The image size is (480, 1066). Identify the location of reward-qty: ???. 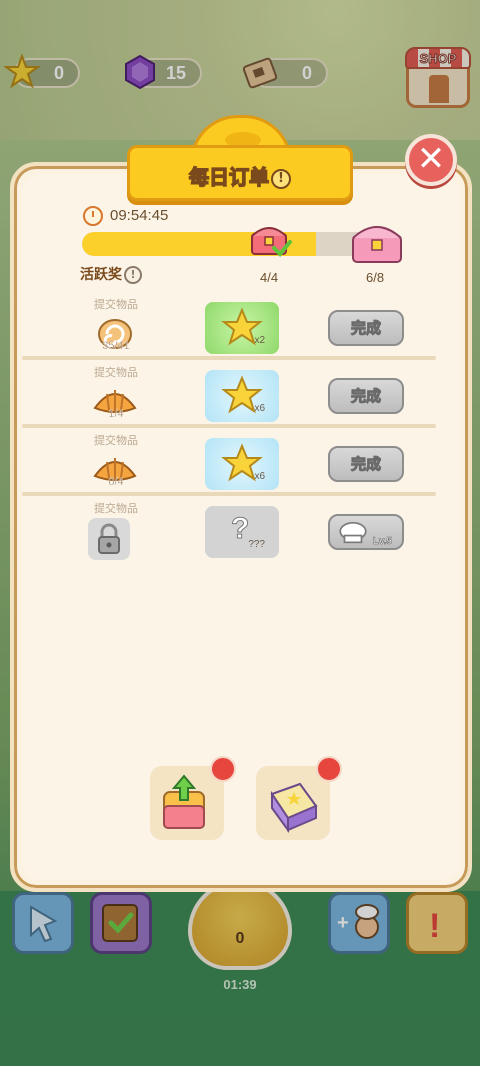
(256, 544).